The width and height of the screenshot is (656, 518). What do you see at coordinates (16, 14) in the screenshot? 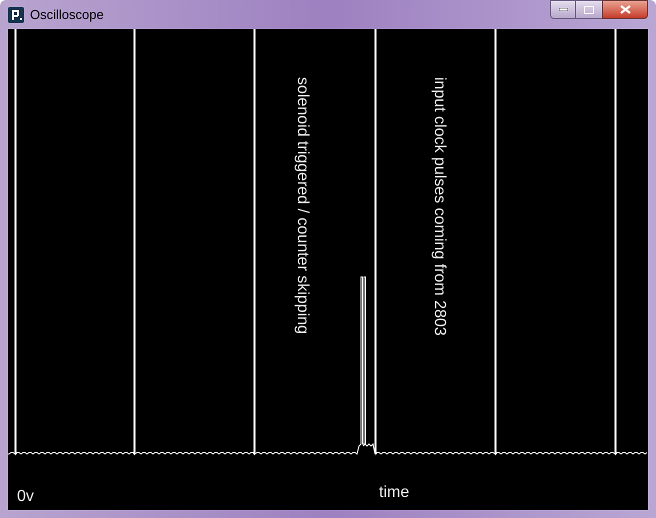
I see `app-logo-icon` at bounding box center [16, 14].